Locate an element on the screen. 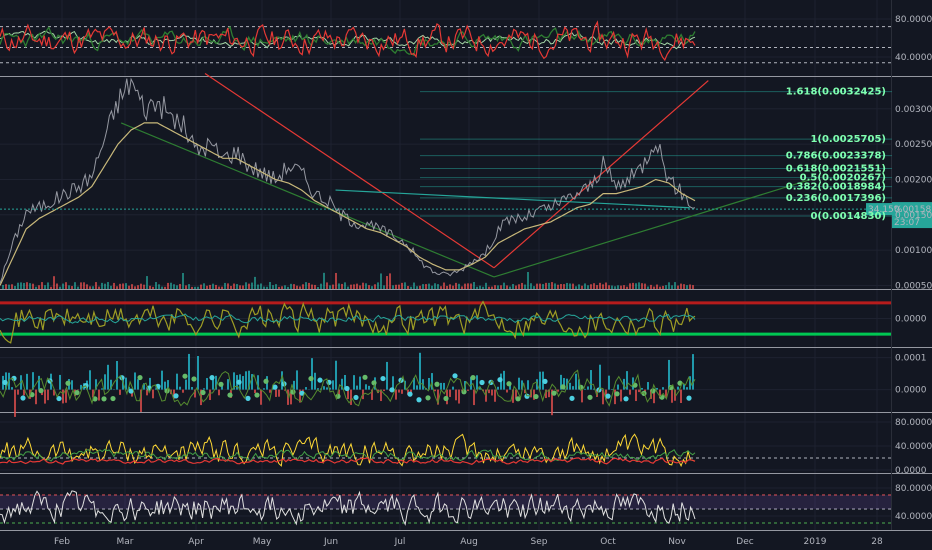  y-tick-label: 80.0000 is located at coordinates (913, 489).